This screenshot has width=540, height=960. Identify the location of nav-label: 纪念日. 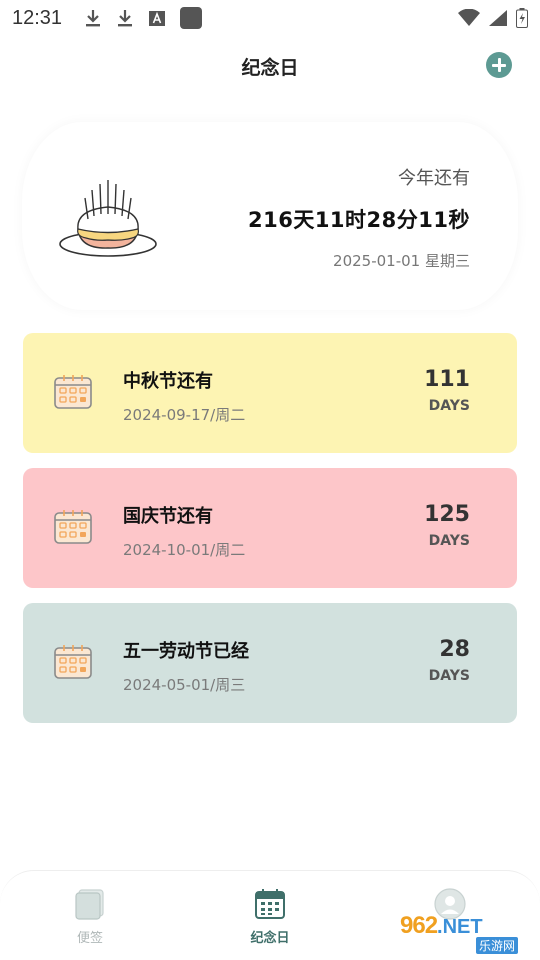
(270, 938).